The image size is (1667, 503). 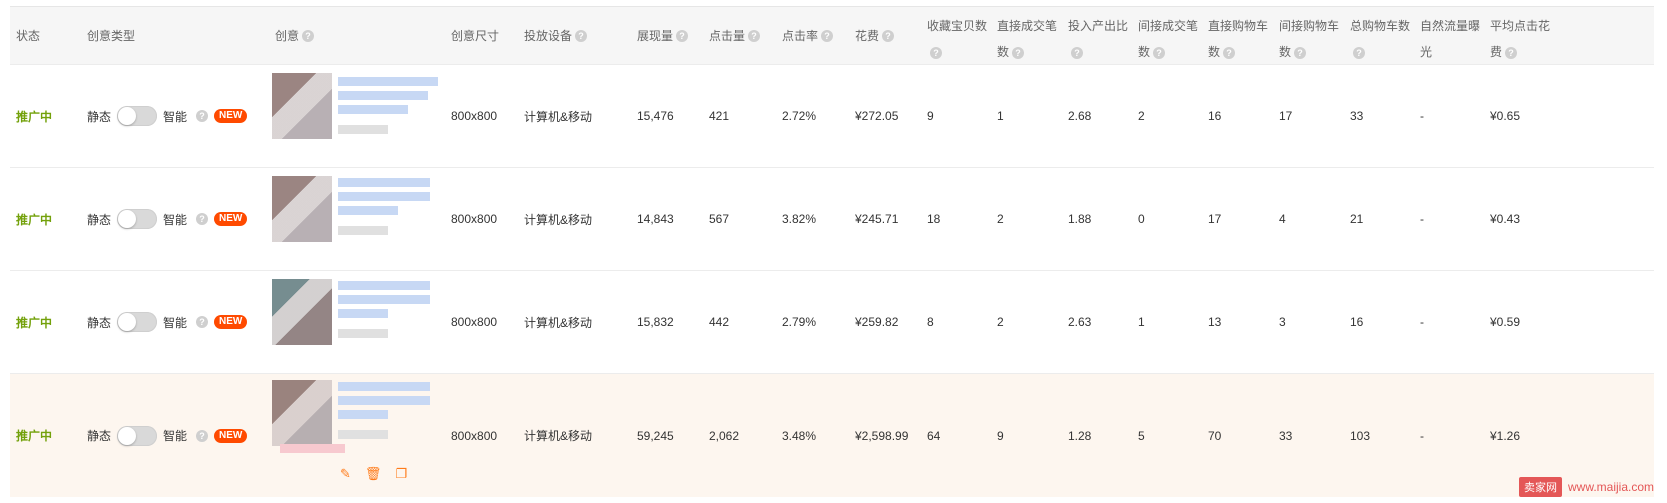 What do you see at coordinates (930, 322) in the screenshot?
I see `fav-count: 8` at bounding box center [930, 322].